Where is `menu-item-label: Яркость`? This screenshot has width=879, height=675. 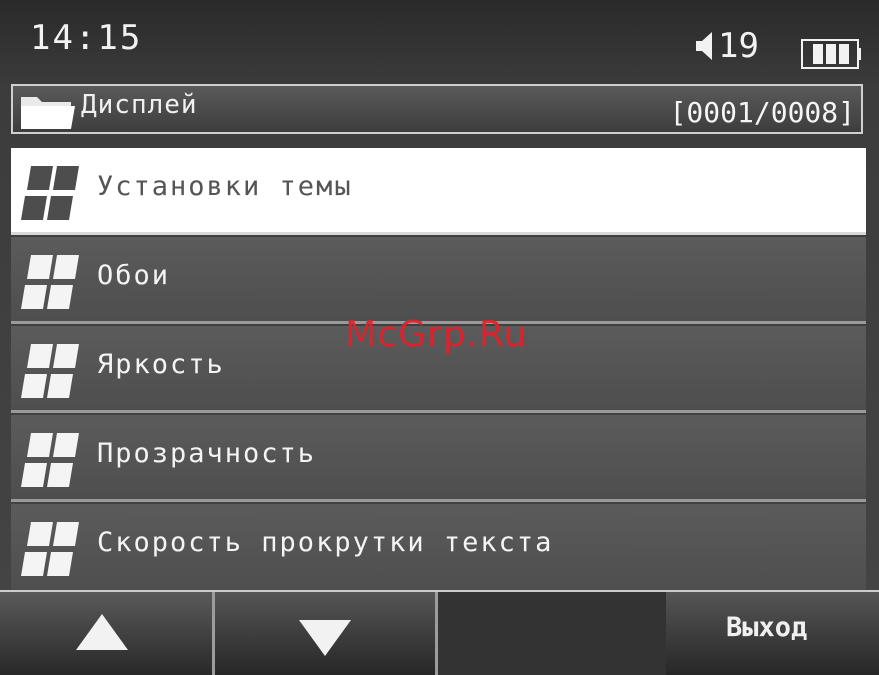
menu-item-label: Яркость is located at coordinates (161, 364).